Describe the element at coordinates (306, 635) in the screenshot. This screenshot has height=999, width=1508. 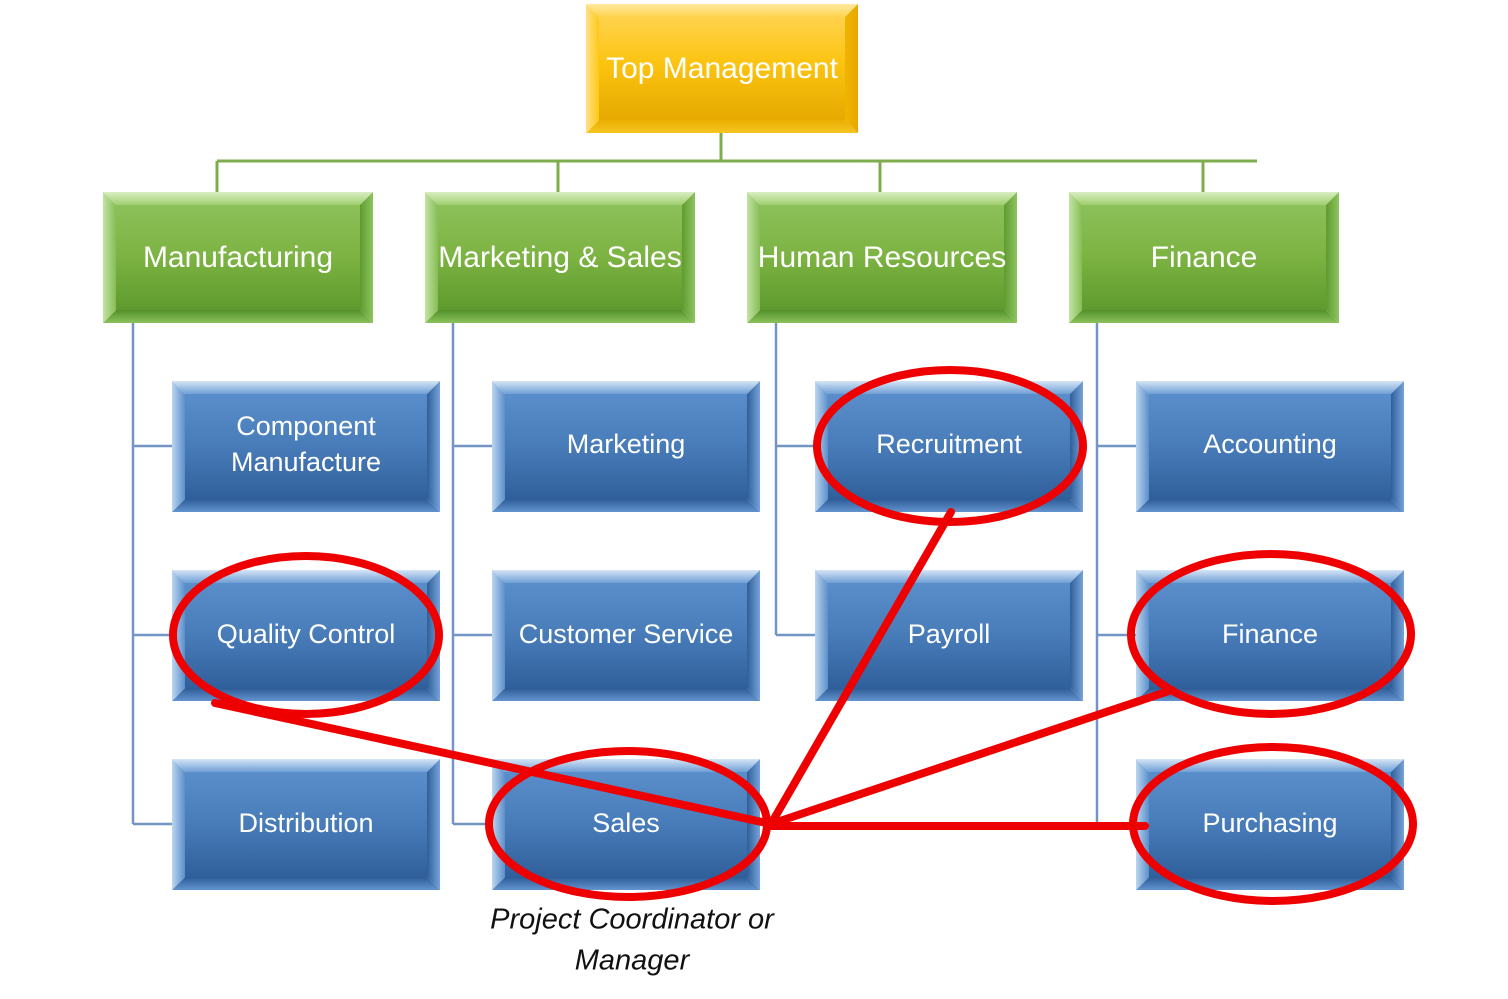
I see `node-quality-control: Quality Control` at that location.